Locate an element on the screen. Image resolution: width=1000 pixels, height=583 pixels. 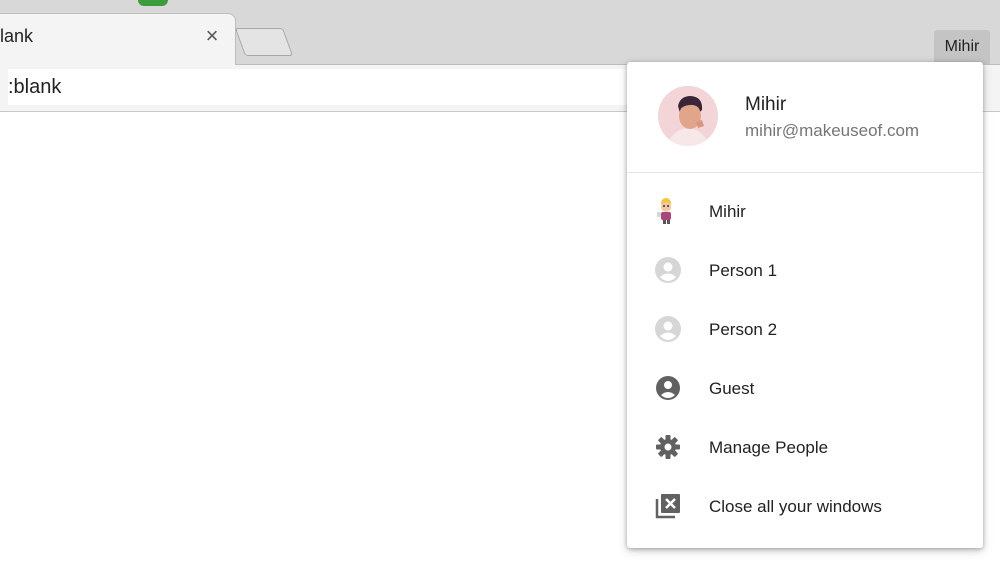
menu-divider is located at coordinates (805, 172).